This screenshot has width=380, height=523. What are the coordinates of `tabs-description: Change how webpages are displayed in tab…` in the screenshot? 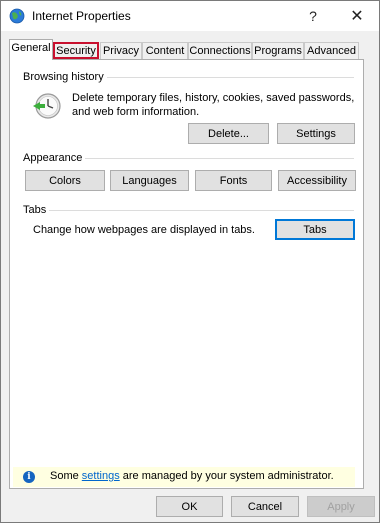 It's located at (144, 230).